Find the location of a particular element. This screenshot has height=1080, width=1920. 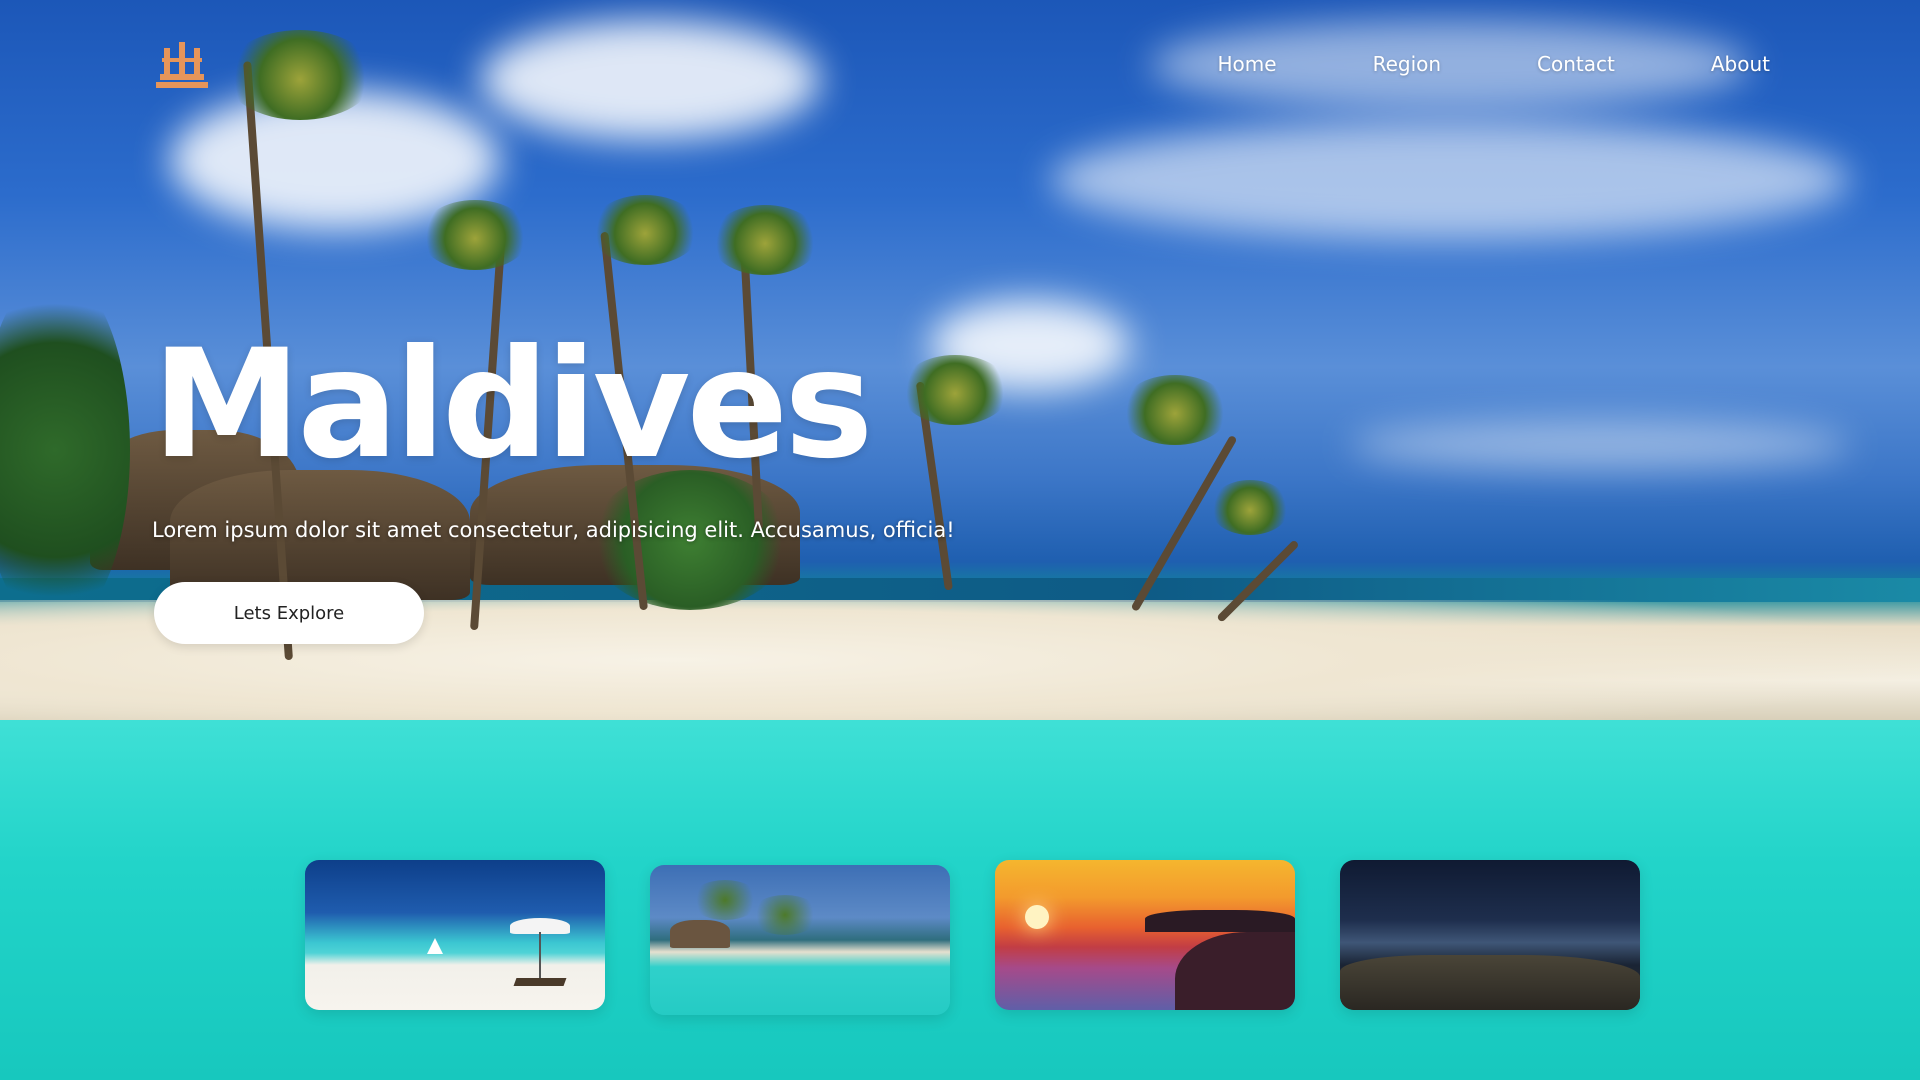

night-coast-card is located at coordinates (1490, 935).